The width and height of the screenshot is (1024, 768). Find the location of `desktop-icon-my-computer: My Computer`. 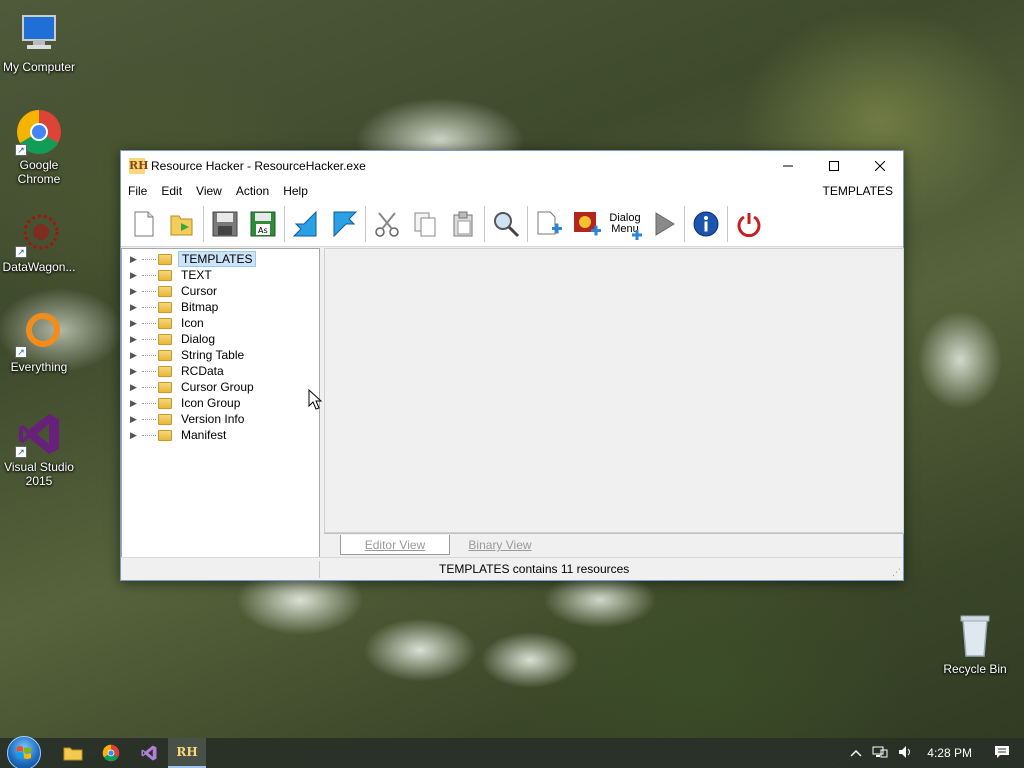

desktop-icon-my-computer: My Computer is located at coordinates (39, 42).